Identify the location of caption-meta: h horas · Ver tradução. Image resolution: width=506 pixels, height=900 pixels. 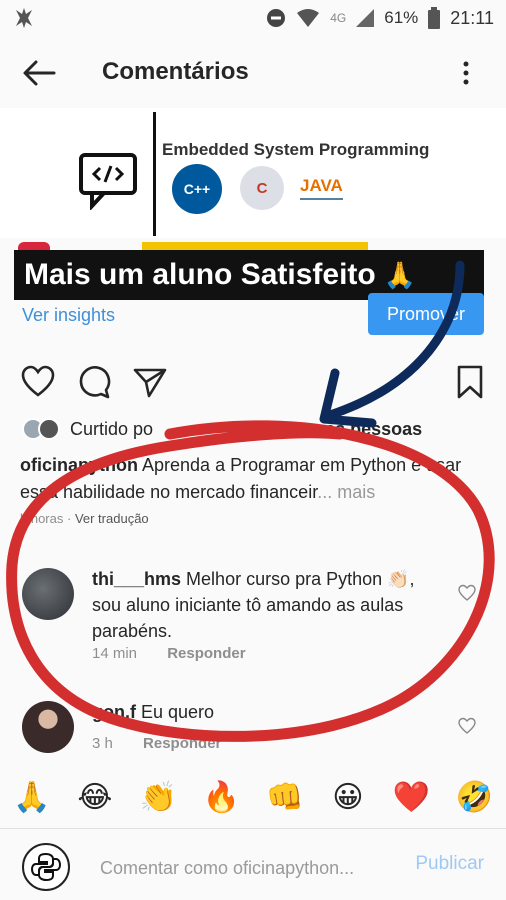
(84, 518).